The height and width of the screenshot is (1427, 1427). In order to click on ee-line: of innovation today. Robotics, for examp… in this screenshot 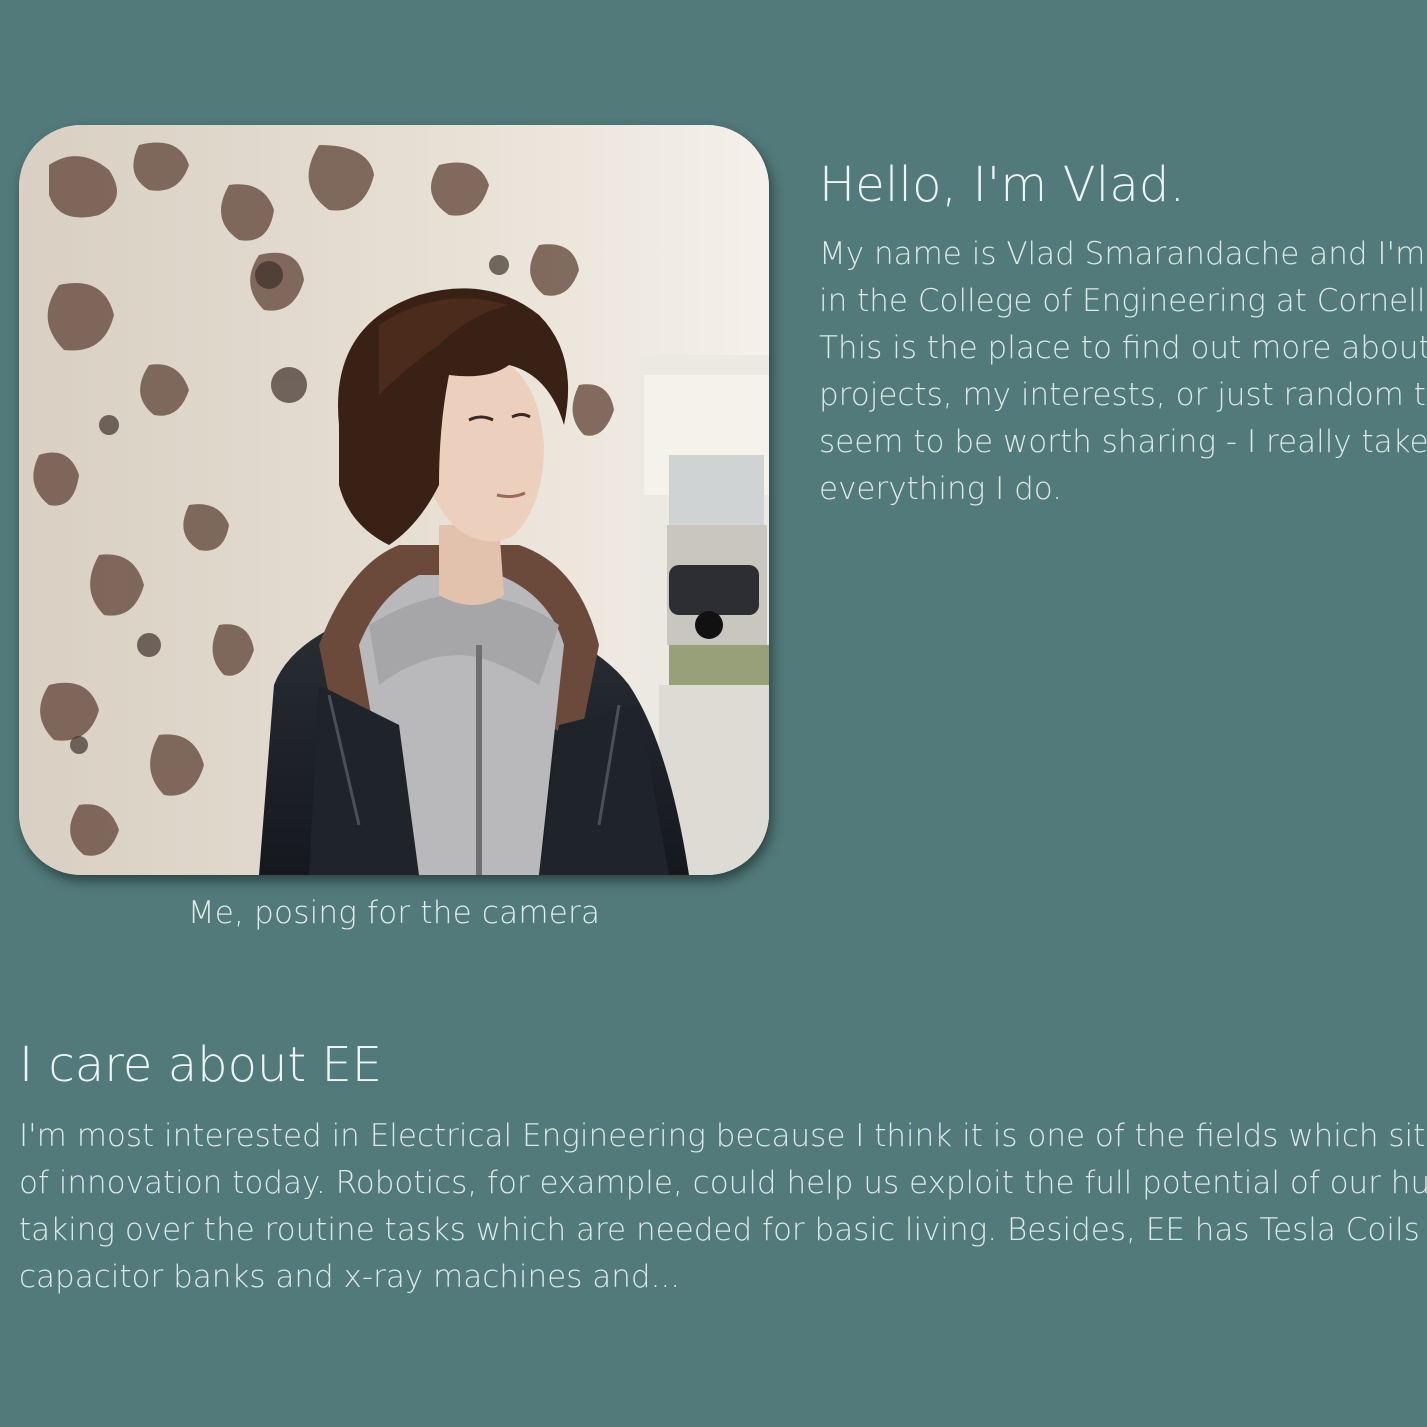, I will do `click(723, 1183)`.